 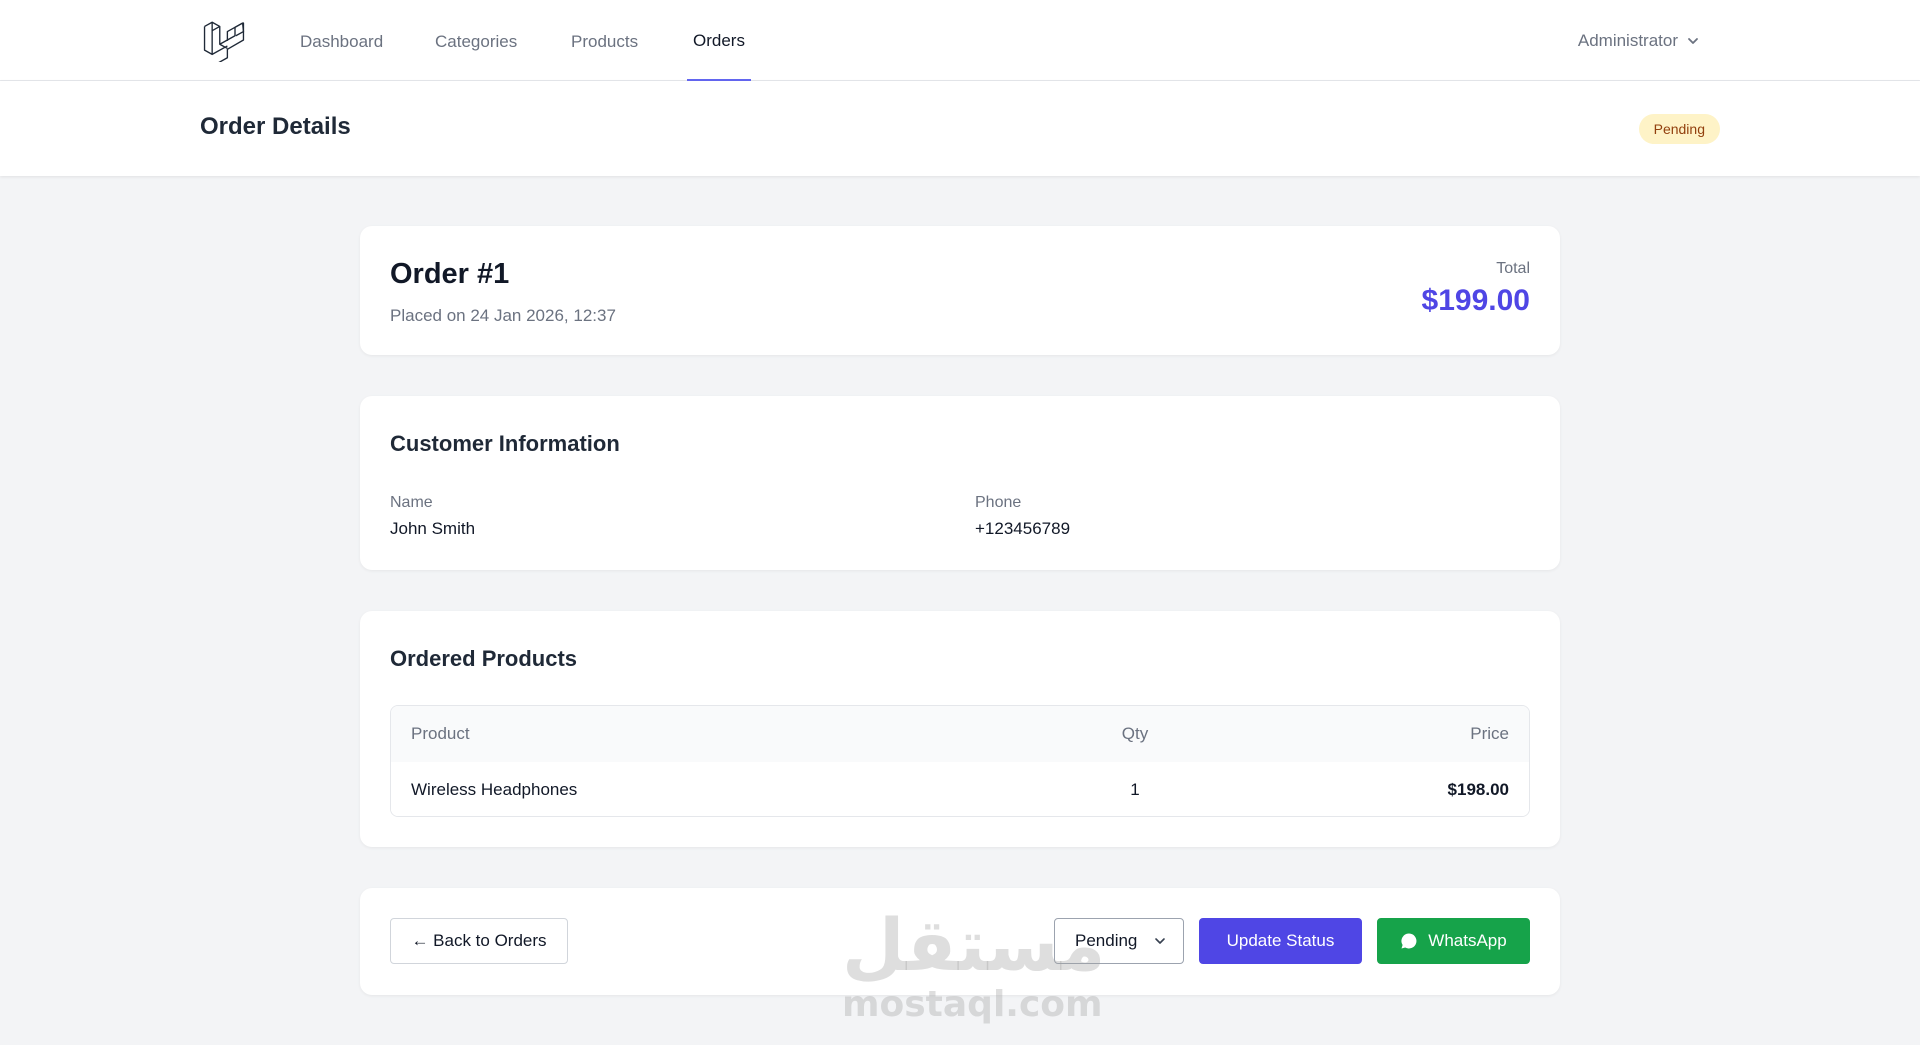 What do you see at coordinates (960, 789) in the screenshot?
I see `table-row: Wireless Headphones 1 $198.00` at bounding box center [960, 789].